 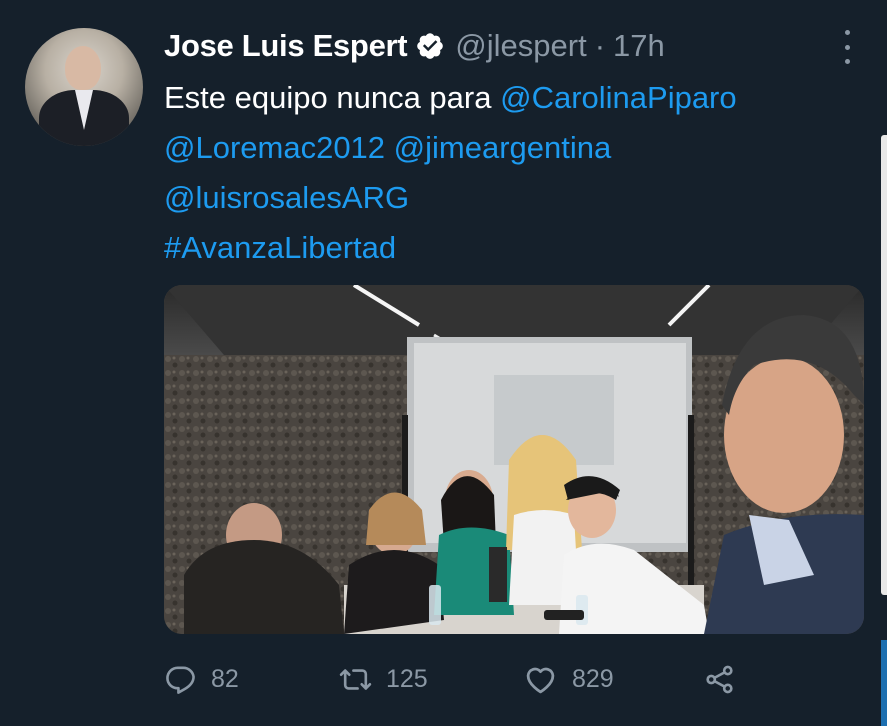 I want to click on avatar-head, so click(x=83, y=68).